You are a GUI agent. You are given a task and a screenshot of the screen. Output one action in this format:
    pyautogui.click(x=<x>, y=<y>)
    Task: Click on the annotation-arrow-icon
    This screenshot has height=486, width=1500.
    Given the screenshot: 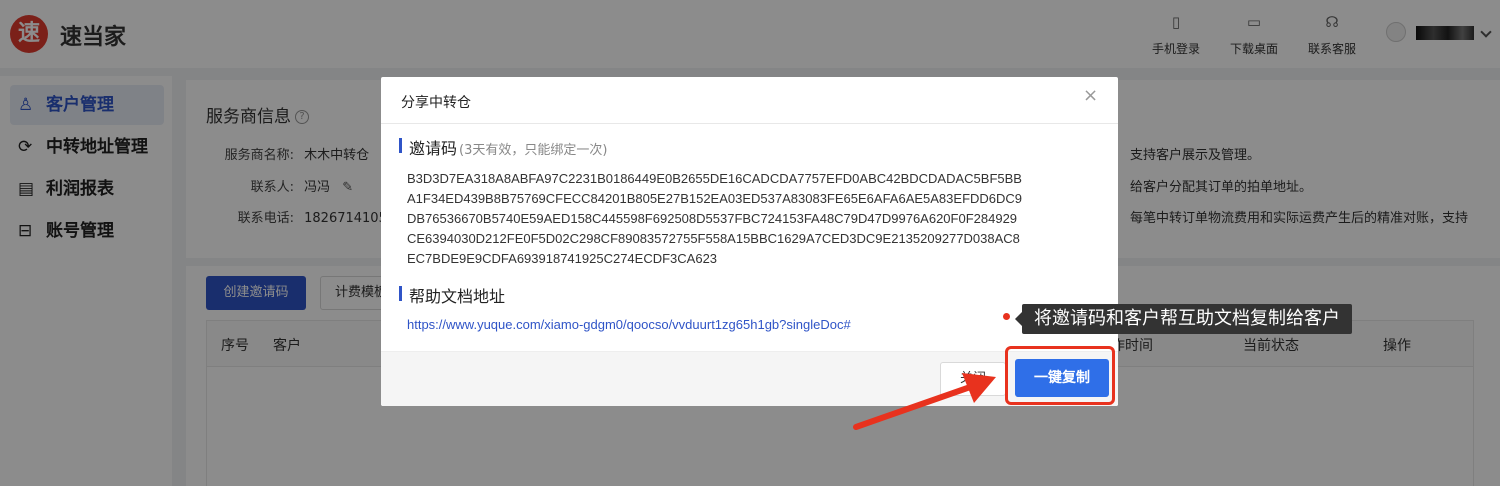 What is the action you would take?
    pyautogui.click(x=924, y=401)
    